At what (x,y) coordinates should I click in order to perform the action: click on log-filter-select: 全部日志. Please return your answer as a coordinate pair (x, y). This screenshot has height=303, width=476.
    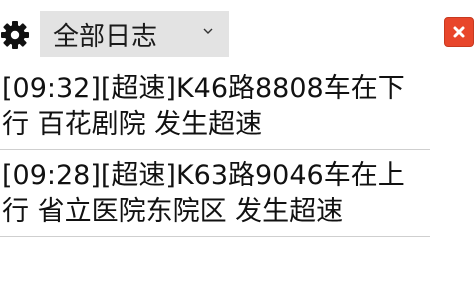
    Looking at the image, I should click on (134, 34).